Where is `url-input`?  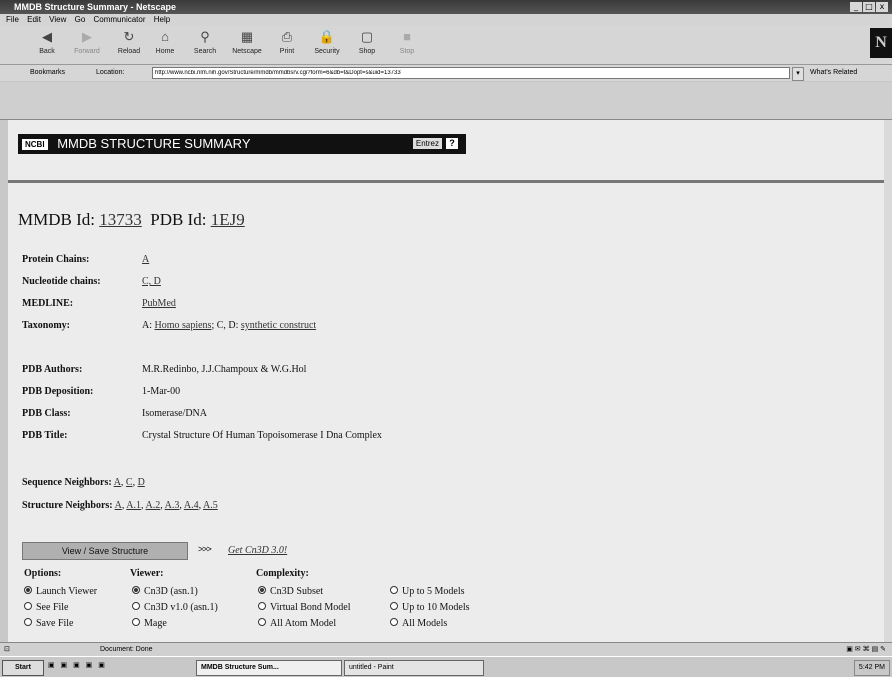
url-input is located at coordinates (471, 73).